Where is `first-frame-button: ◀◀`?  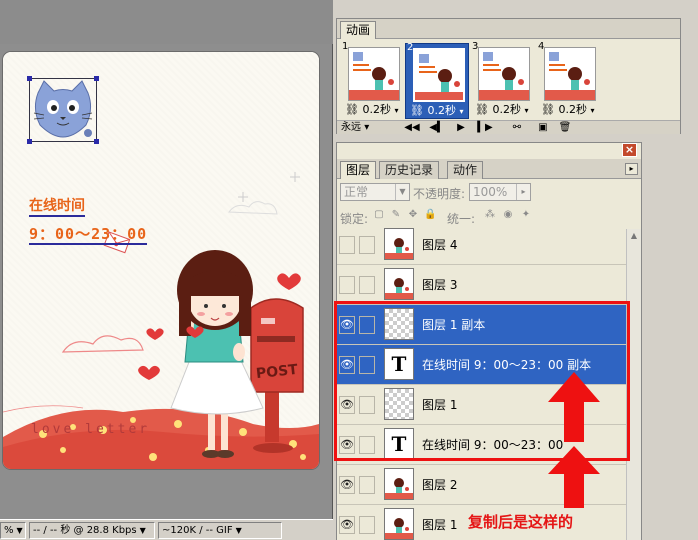
first-frame-button: ◀◀ is located at coordinates (412, 127).